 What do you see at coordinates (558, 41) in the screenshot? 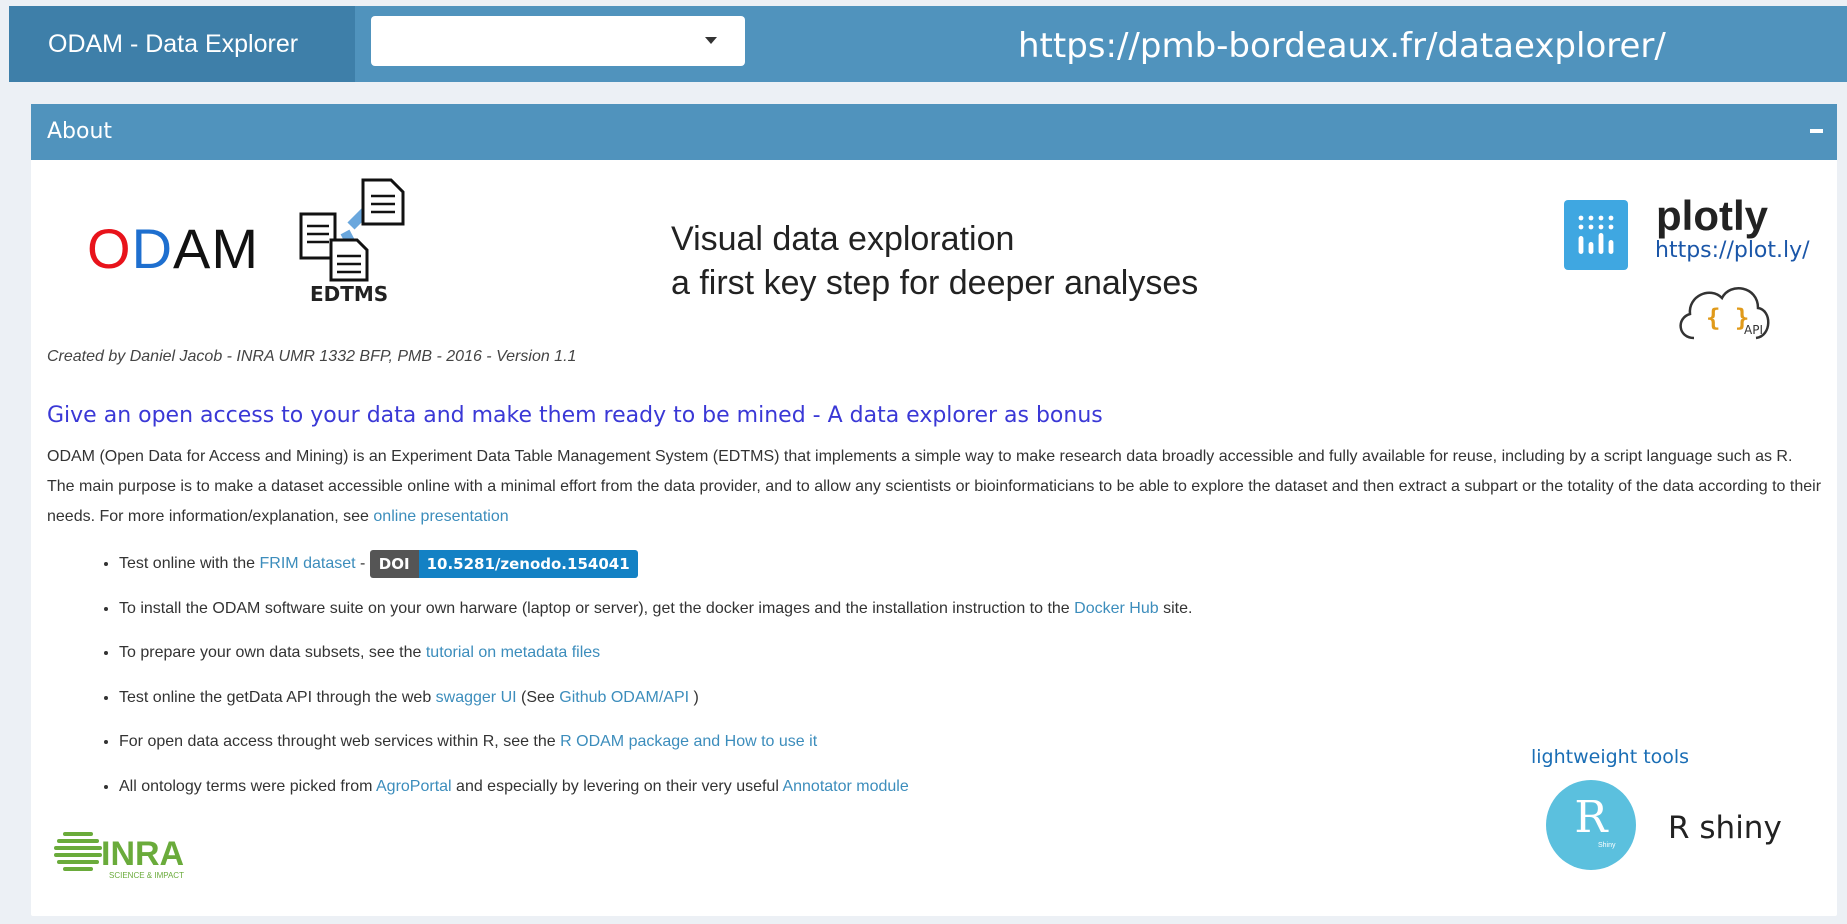
I see `dataset-select` at bounding box center [558, 41].